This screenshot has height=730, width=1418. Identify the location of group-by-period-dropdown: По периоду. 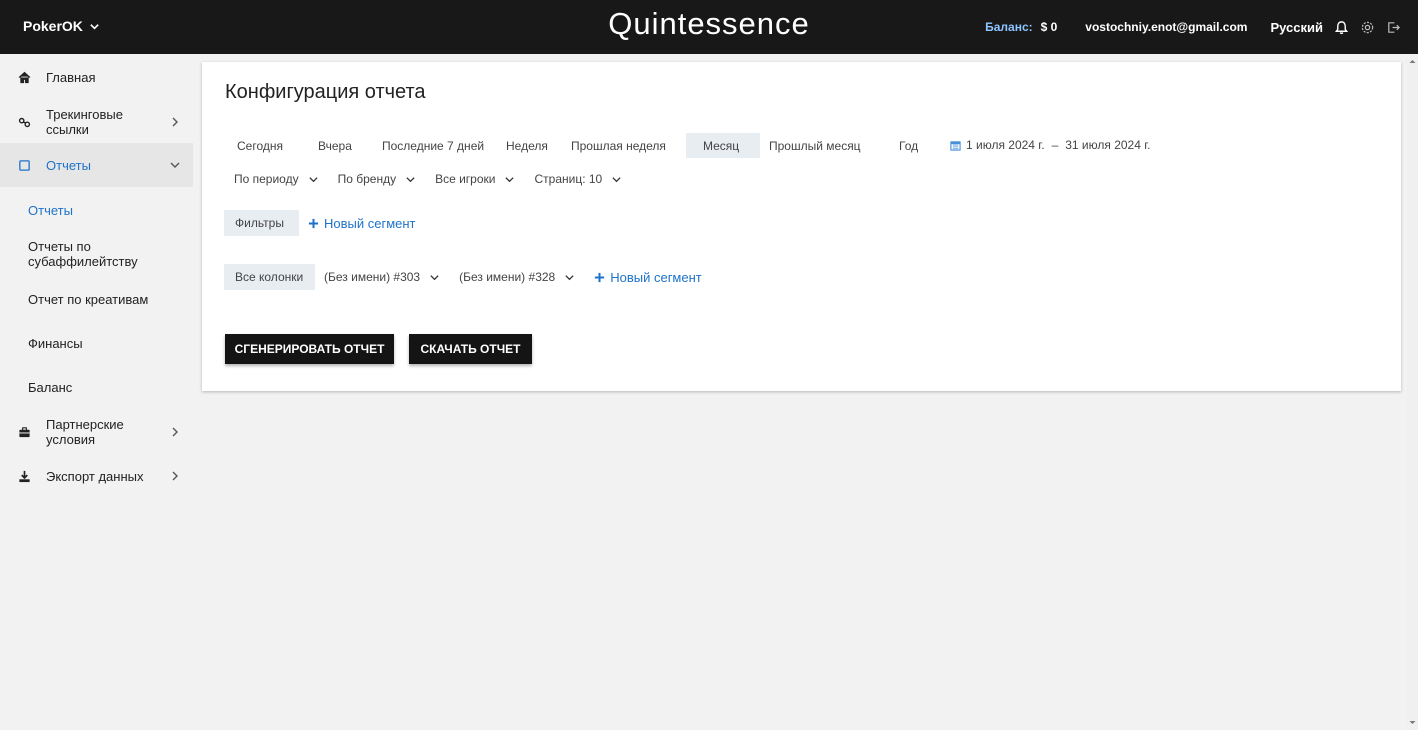
(276, 179).